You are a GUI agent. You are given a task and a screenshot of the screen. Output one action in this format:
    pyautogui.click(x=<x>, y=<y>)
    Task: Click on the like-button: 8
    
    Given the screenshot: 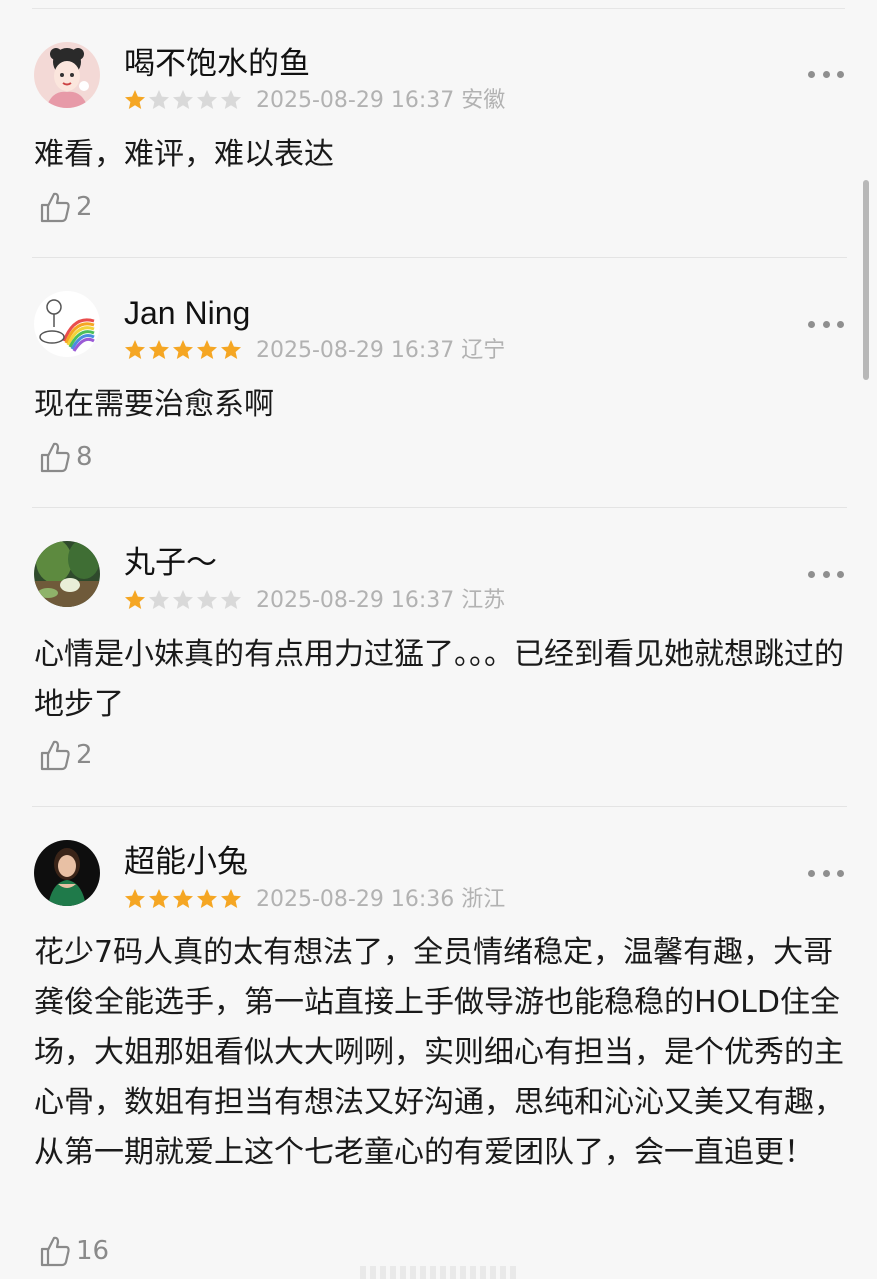 What is the action you would take?
    pyautogui.click(x=65, y=457)
    